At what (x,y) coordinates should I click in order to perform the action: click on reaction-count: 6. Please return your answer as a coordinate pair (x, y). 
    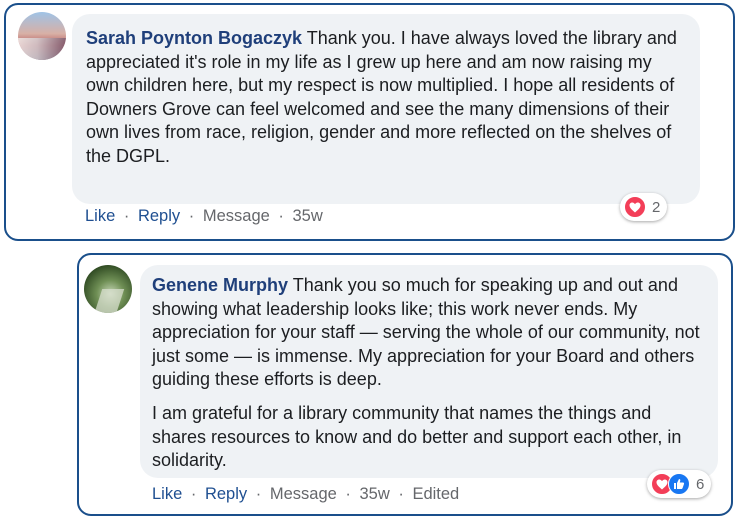
    Looking at the image, I should click on (700, 484).